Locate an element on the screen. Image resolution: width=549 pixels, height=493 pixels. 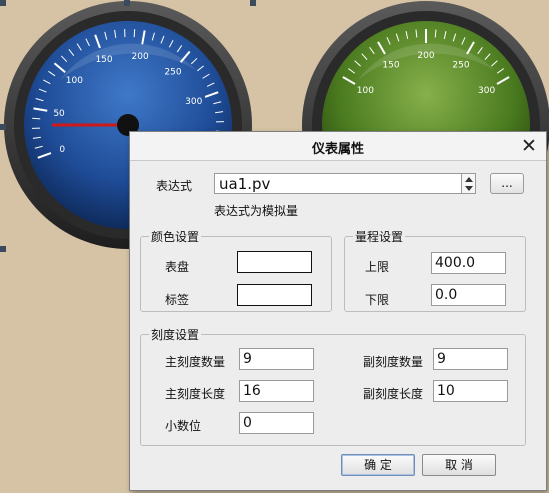
scale-settings-title: 刻度设置 is located at coordinates (175, 334).